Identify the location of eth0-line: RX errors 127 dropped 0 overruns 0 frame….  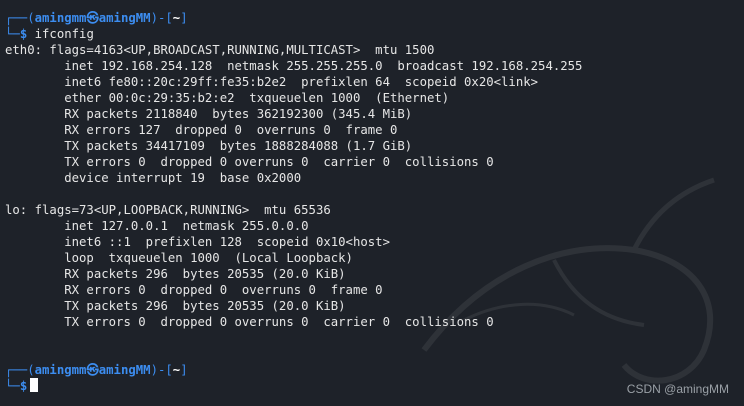
(201, 130).